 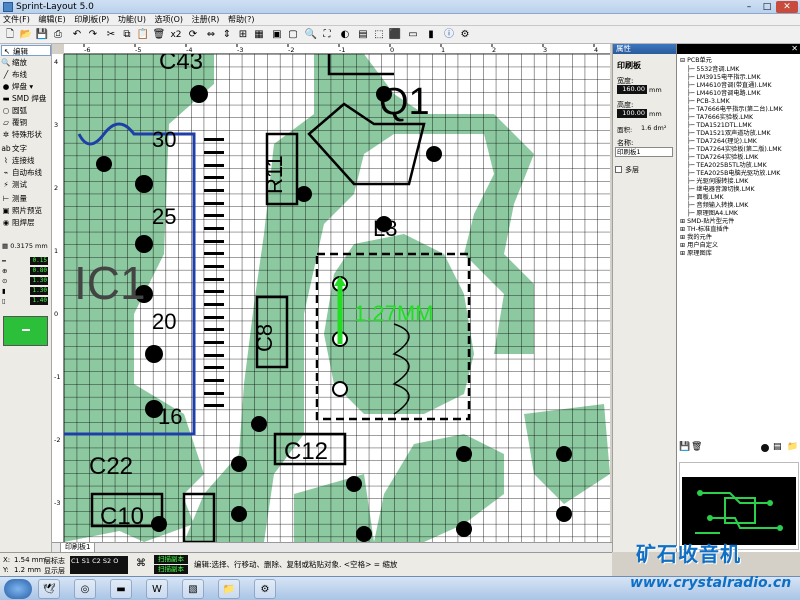 I want to click on layer-c1: C1, so click(x=75, y=561).